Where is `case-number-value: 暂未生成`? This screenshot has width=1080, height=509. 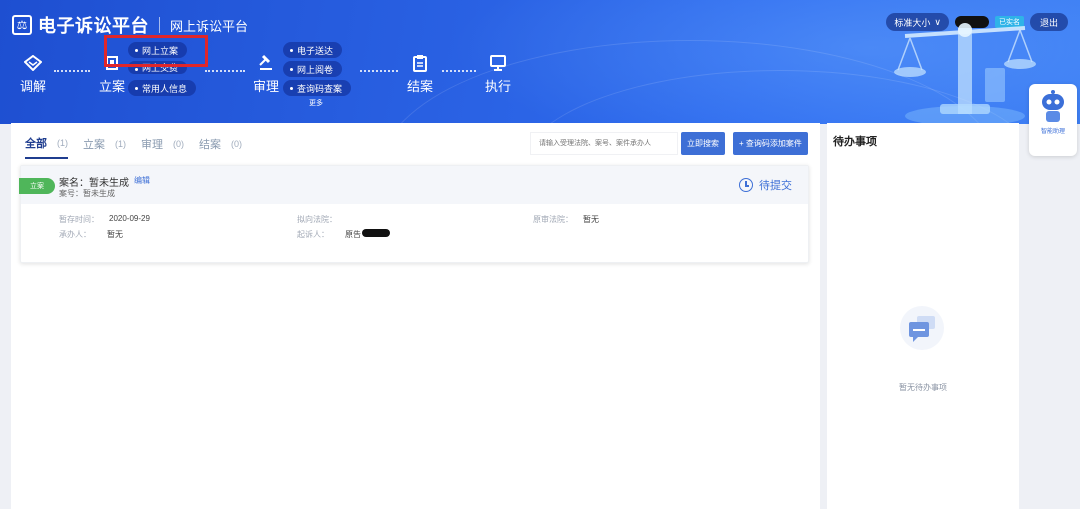 case-number-value: 暂未生成 is located at coordinates (99, 193).